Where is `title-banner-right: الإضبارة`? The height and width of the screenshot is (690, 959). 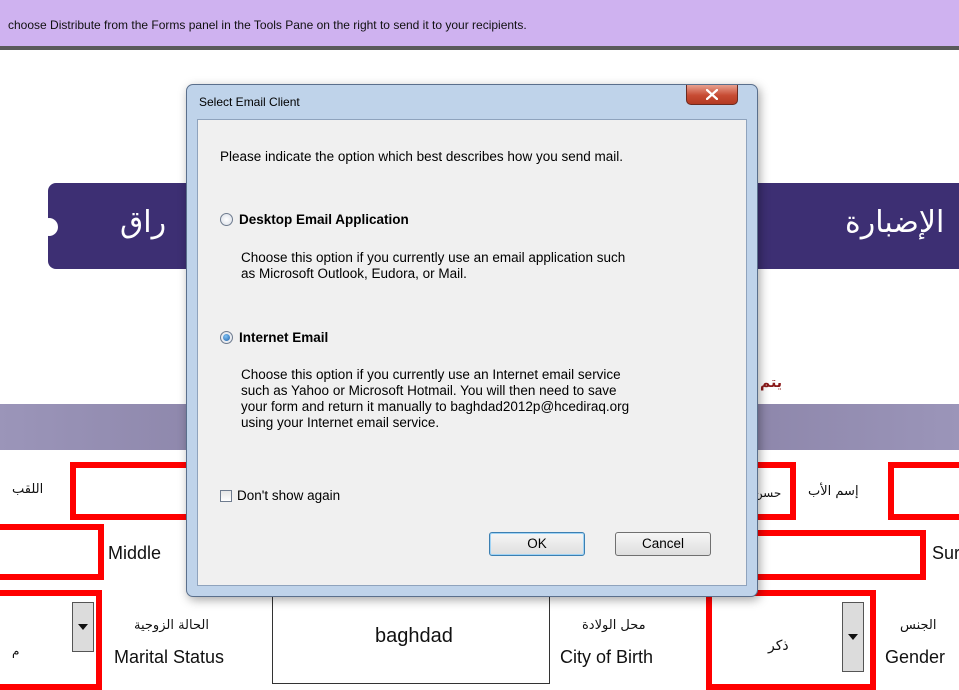 title-banner-right: الإضبارة is located at coordinates (849, 226).